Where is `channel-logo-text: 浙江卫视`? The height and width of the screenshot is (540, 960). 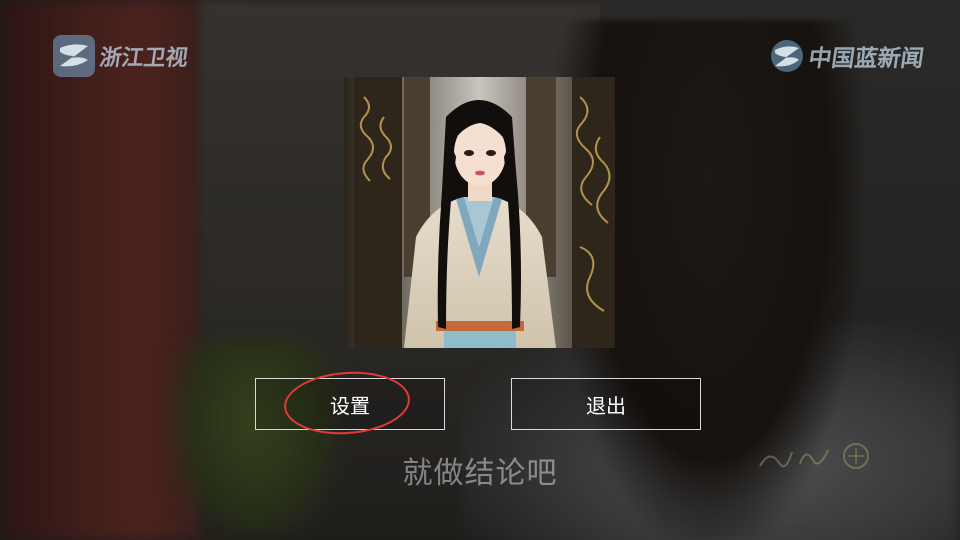 channel-logo-text: 浙江卫视 is located at coordinates (143, 58).